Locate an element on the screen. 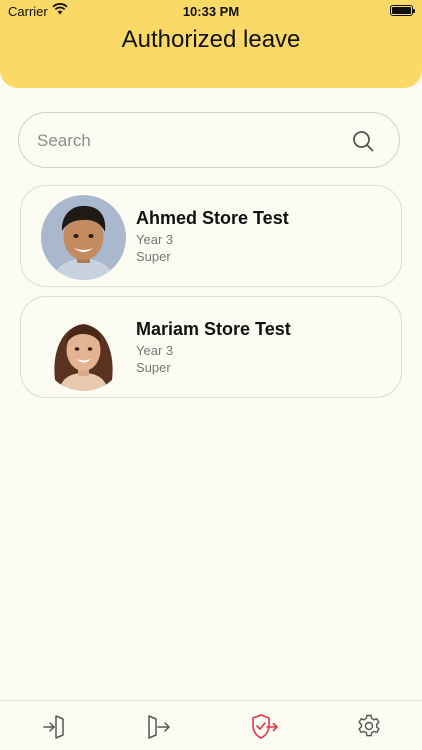 The image size is (422, 750). search-input is located at coordinates (187, 141).